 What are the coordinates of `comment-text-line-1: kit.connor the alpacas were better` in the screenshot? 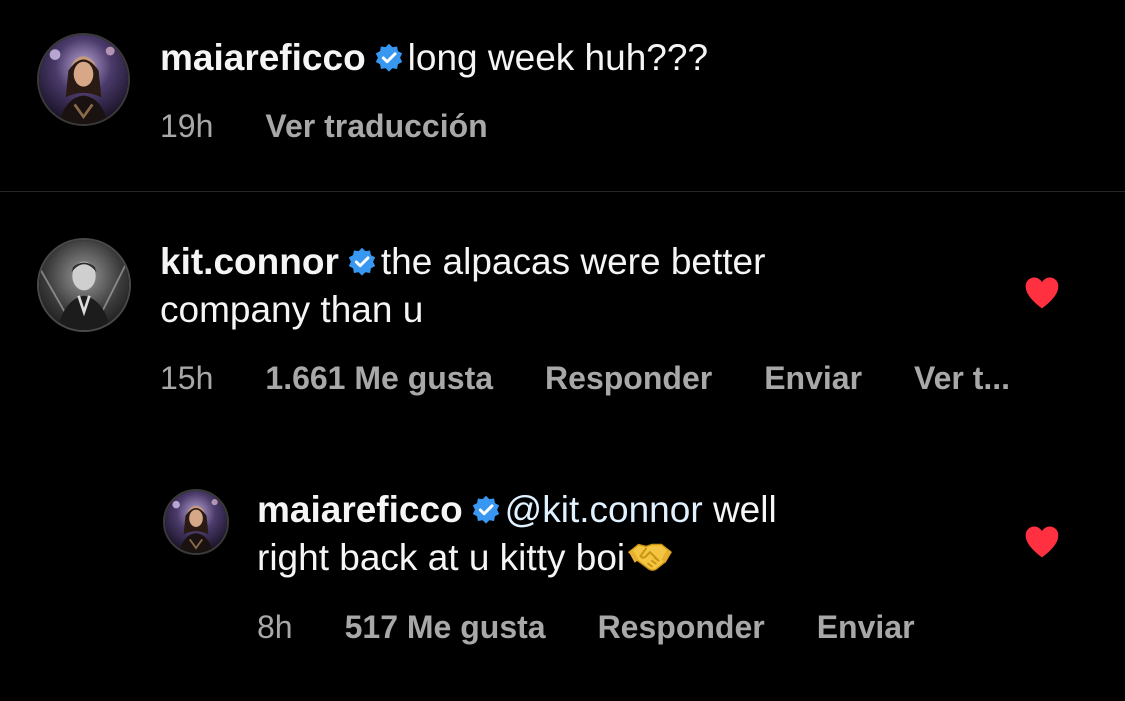 It's located at (462, 262).